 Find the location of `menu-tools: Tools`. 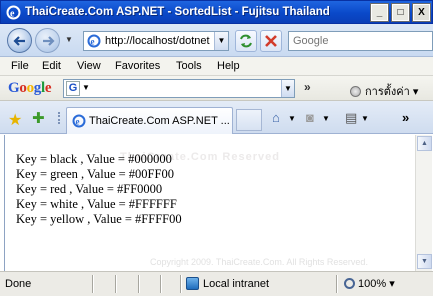

menu-tools: Tools is located at coordinates (189, 66).